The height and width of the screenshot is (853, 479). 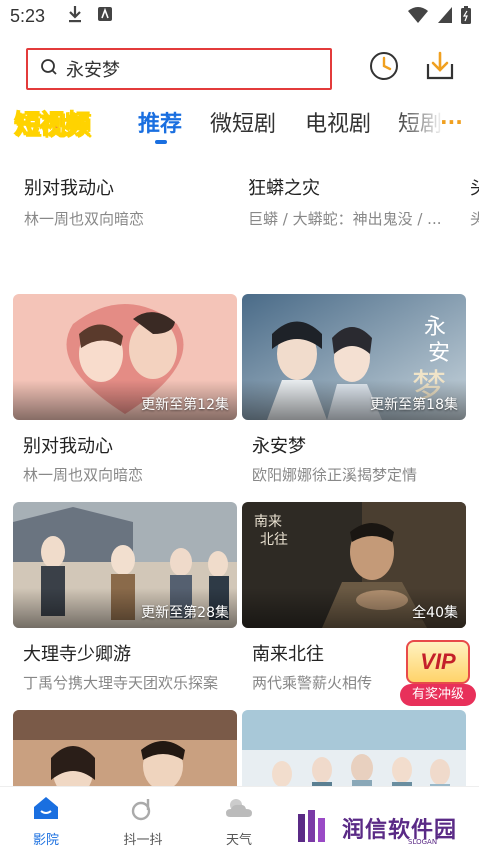 What do you see at coordinates (179, 69) in the screenshot?
I see `search-input: 永安梦` at bounding box center [179, 69].